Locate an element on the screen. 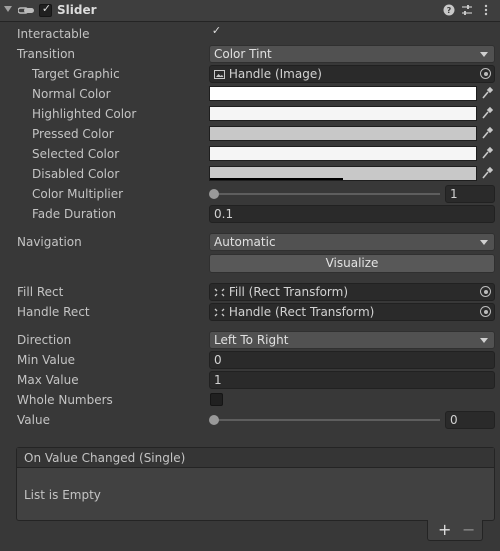  direction-label: Direction is located at coordinates (44, 340).